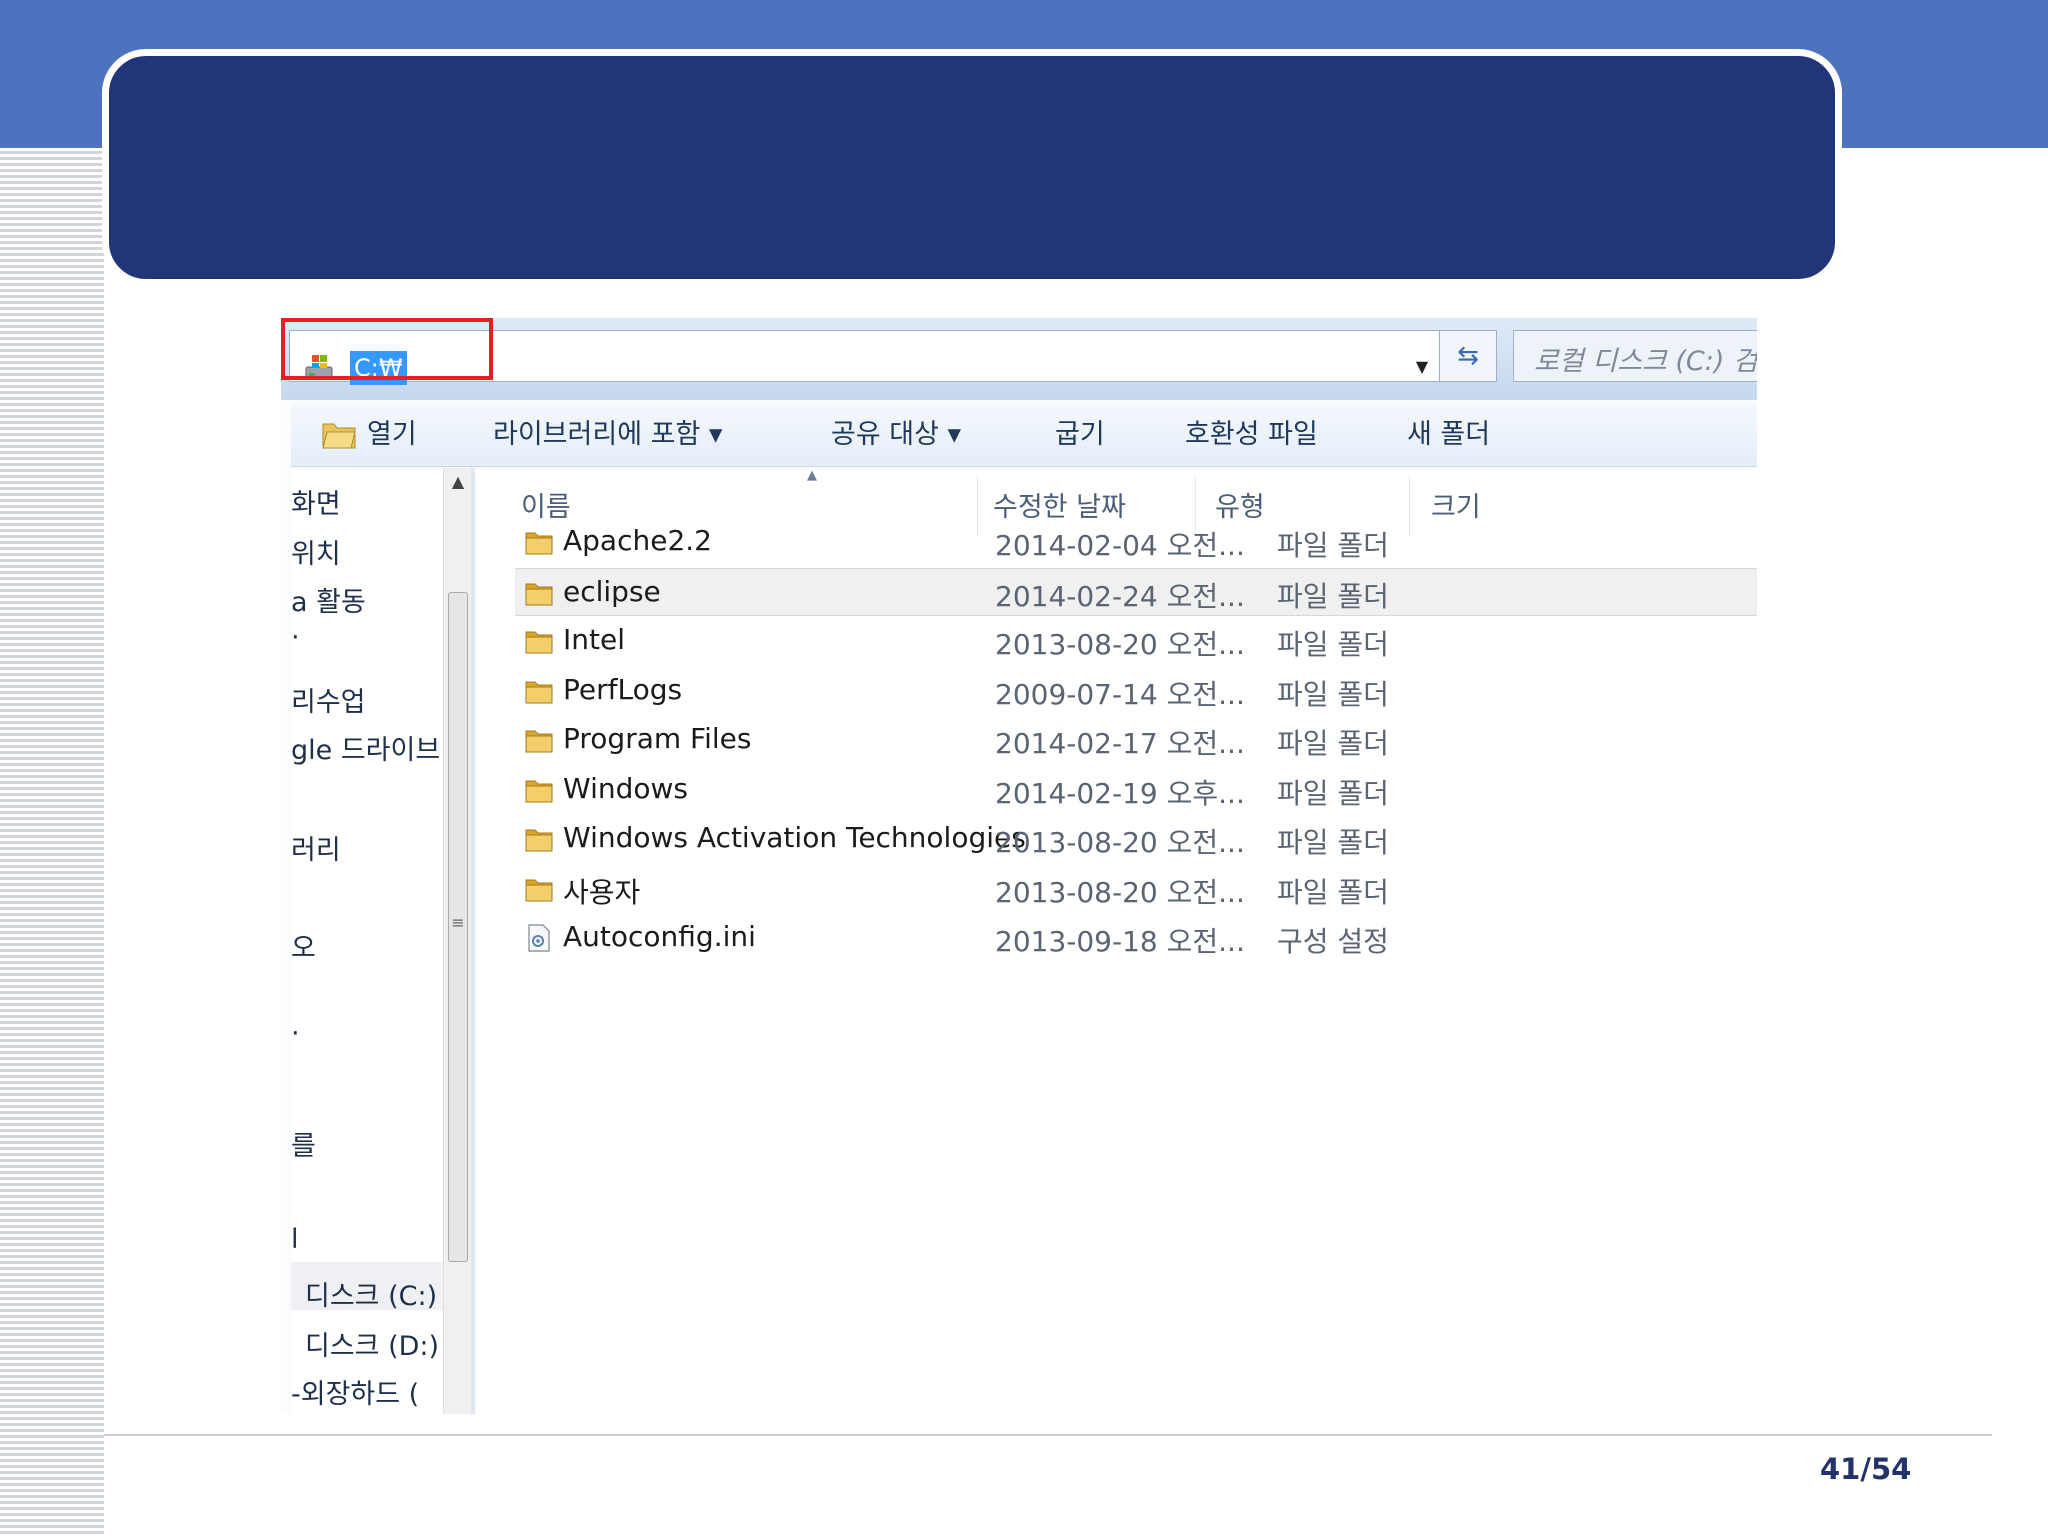  I want to click on file-name: PerfLogs, so click(622, 689).